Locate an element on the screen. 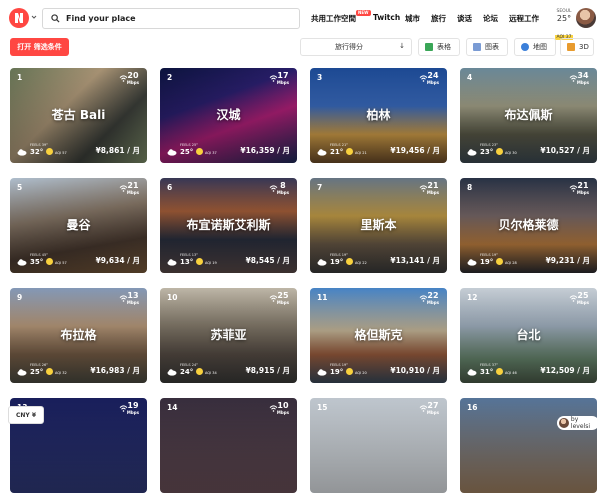 The width and height of the screenshot is (600, 493). monthly-cost: ¥13,141 / 月 is located at coordinates (415, 260).